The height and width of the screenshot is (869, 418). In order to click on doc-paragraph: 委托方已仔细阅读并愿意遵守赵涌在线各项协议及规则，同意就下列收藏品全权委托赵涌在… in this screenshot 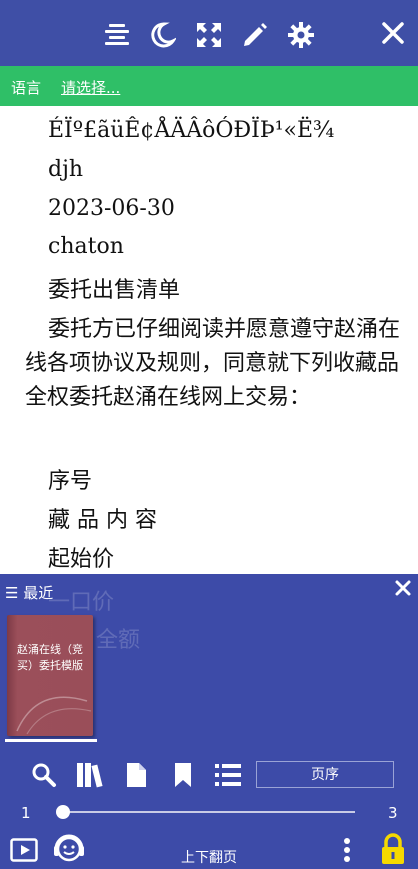, I will do `click(213, 363)`.